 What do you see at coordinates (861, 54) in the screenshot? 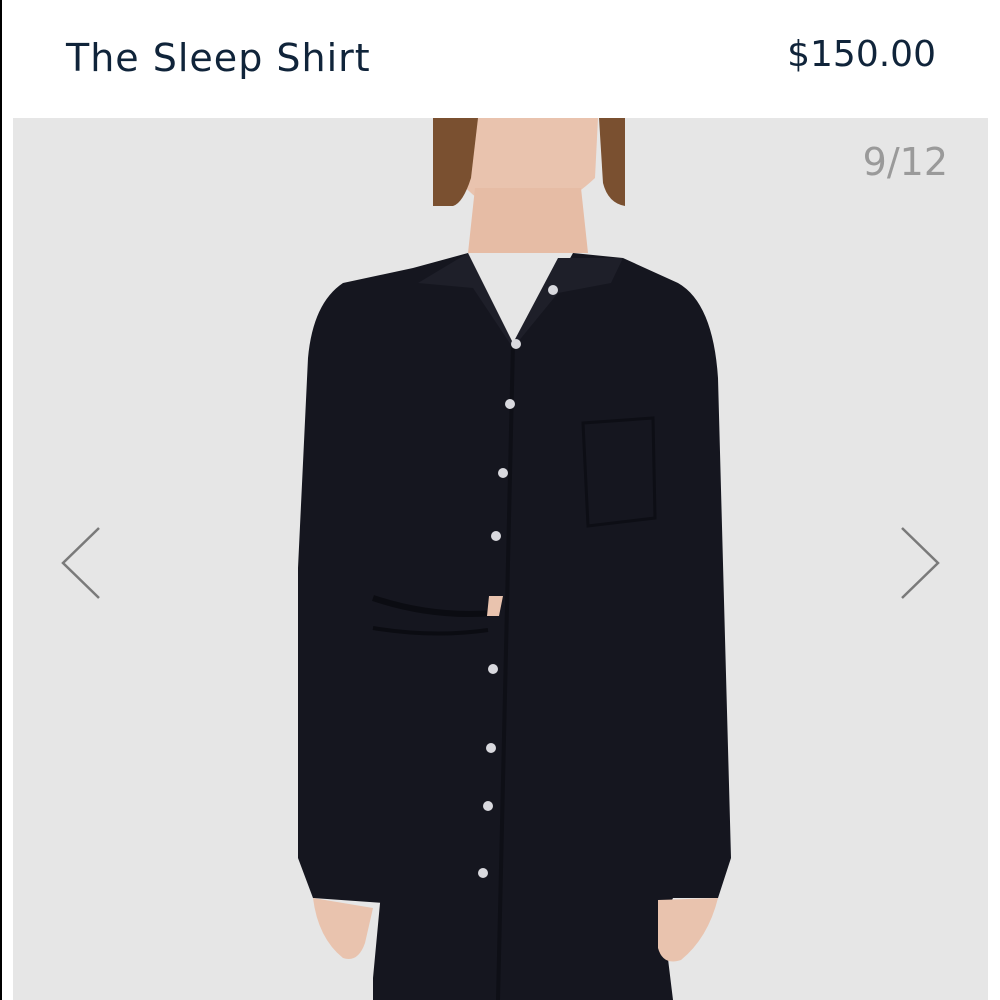
I see `product-price: $150.00` at bounding box center [861, 54].